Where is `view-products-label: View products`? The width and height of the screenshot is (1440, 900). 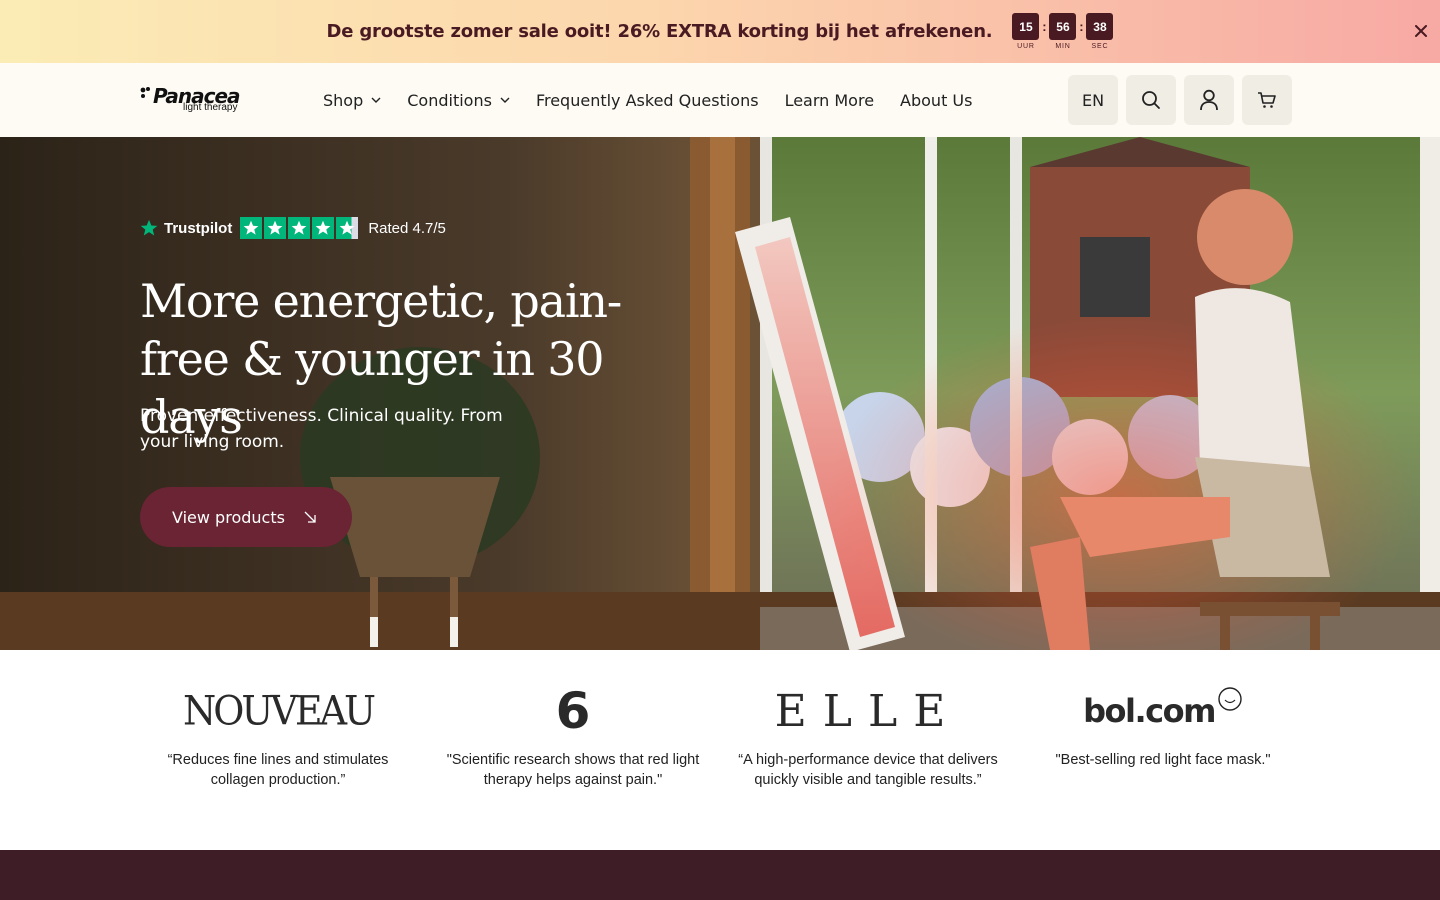
view-products-label: View products is located at coordinates (228, 517).